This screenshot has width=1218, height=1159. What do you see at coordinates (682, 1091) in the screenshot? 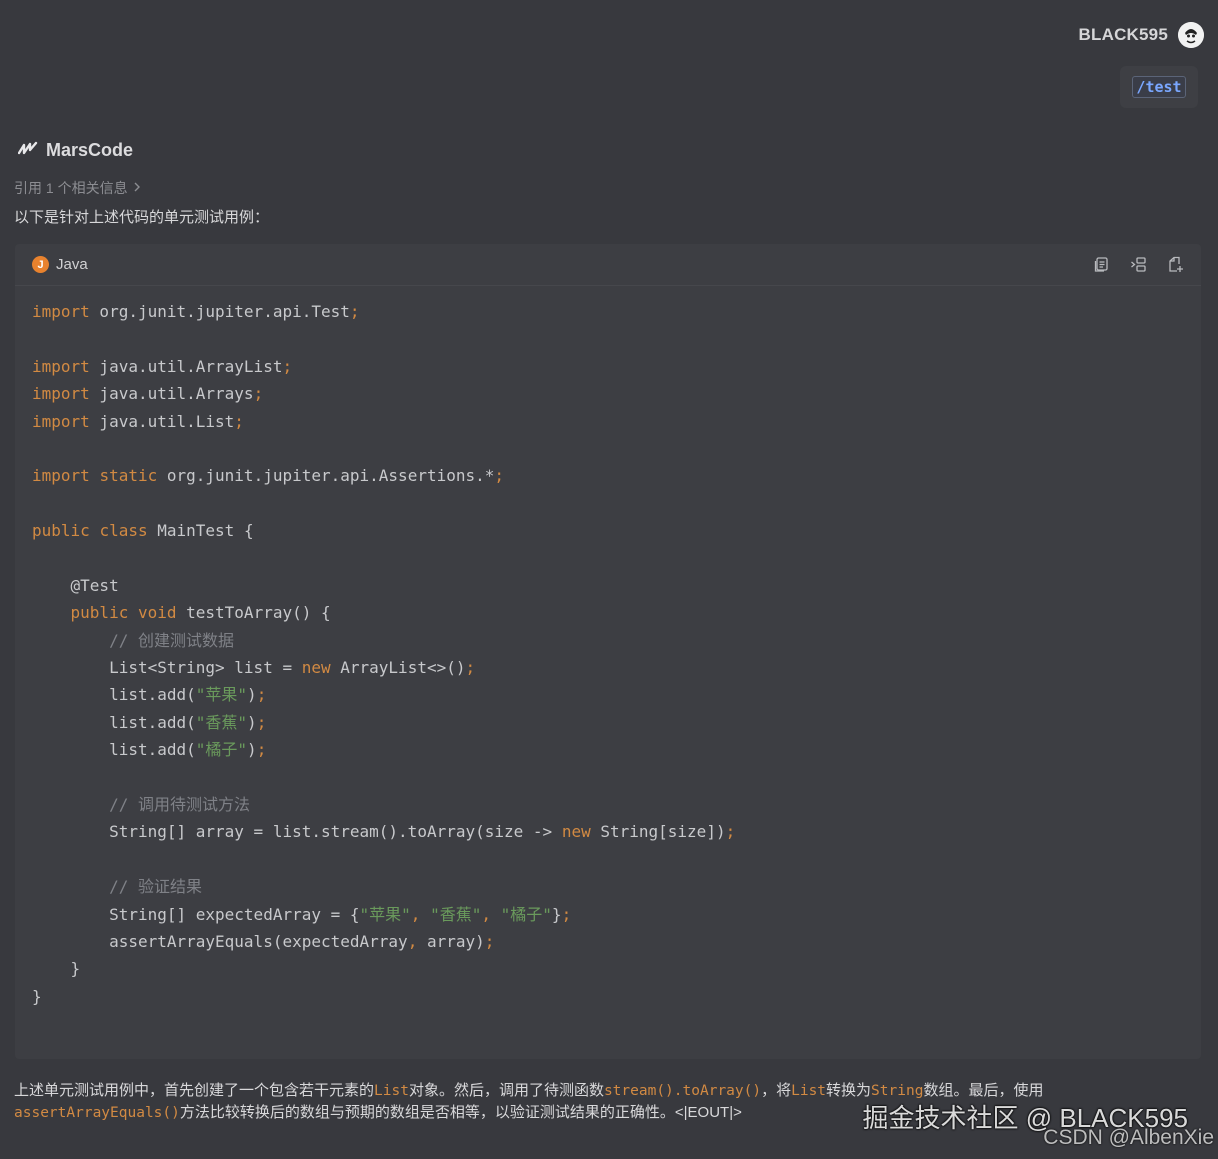
I see `inline-code: stream().toArray()` at bounding box center [682, 1091].